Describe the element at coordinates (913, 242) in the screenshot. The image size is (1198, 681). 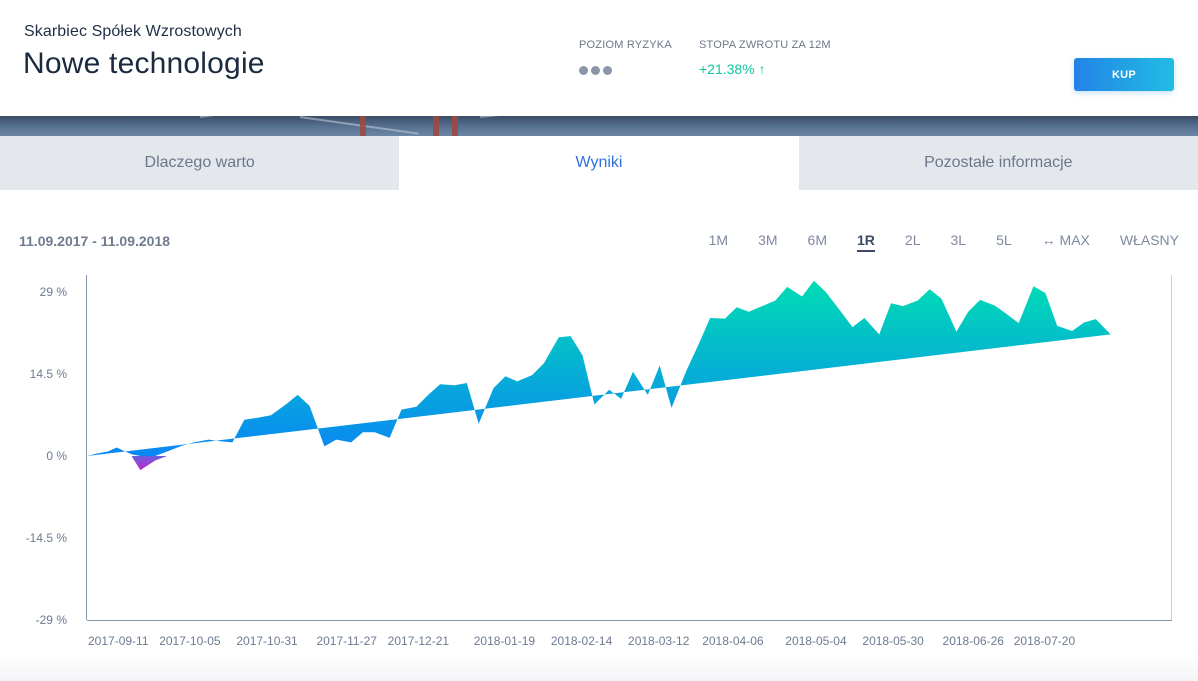
I see `range-2l-button: 2L` at that location.